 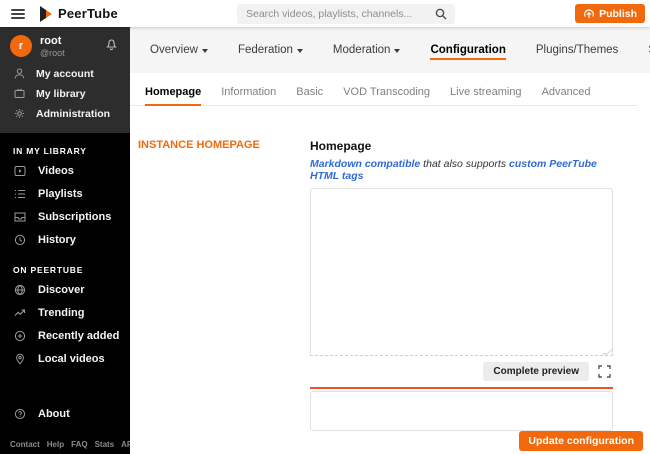 I want to click on sidebar-item-label: Videos, so click(x=56, y=171).